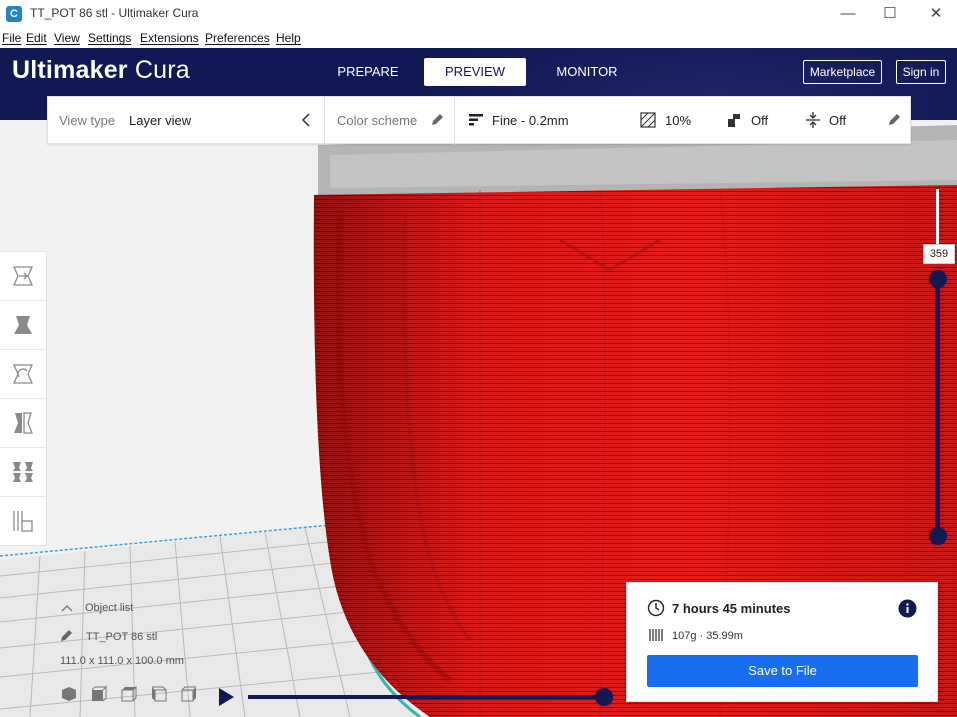  What do you see at coordinates (476, 120) in the screenshot?
I see `profile-bars-icon` at bounding box center [476, 120].